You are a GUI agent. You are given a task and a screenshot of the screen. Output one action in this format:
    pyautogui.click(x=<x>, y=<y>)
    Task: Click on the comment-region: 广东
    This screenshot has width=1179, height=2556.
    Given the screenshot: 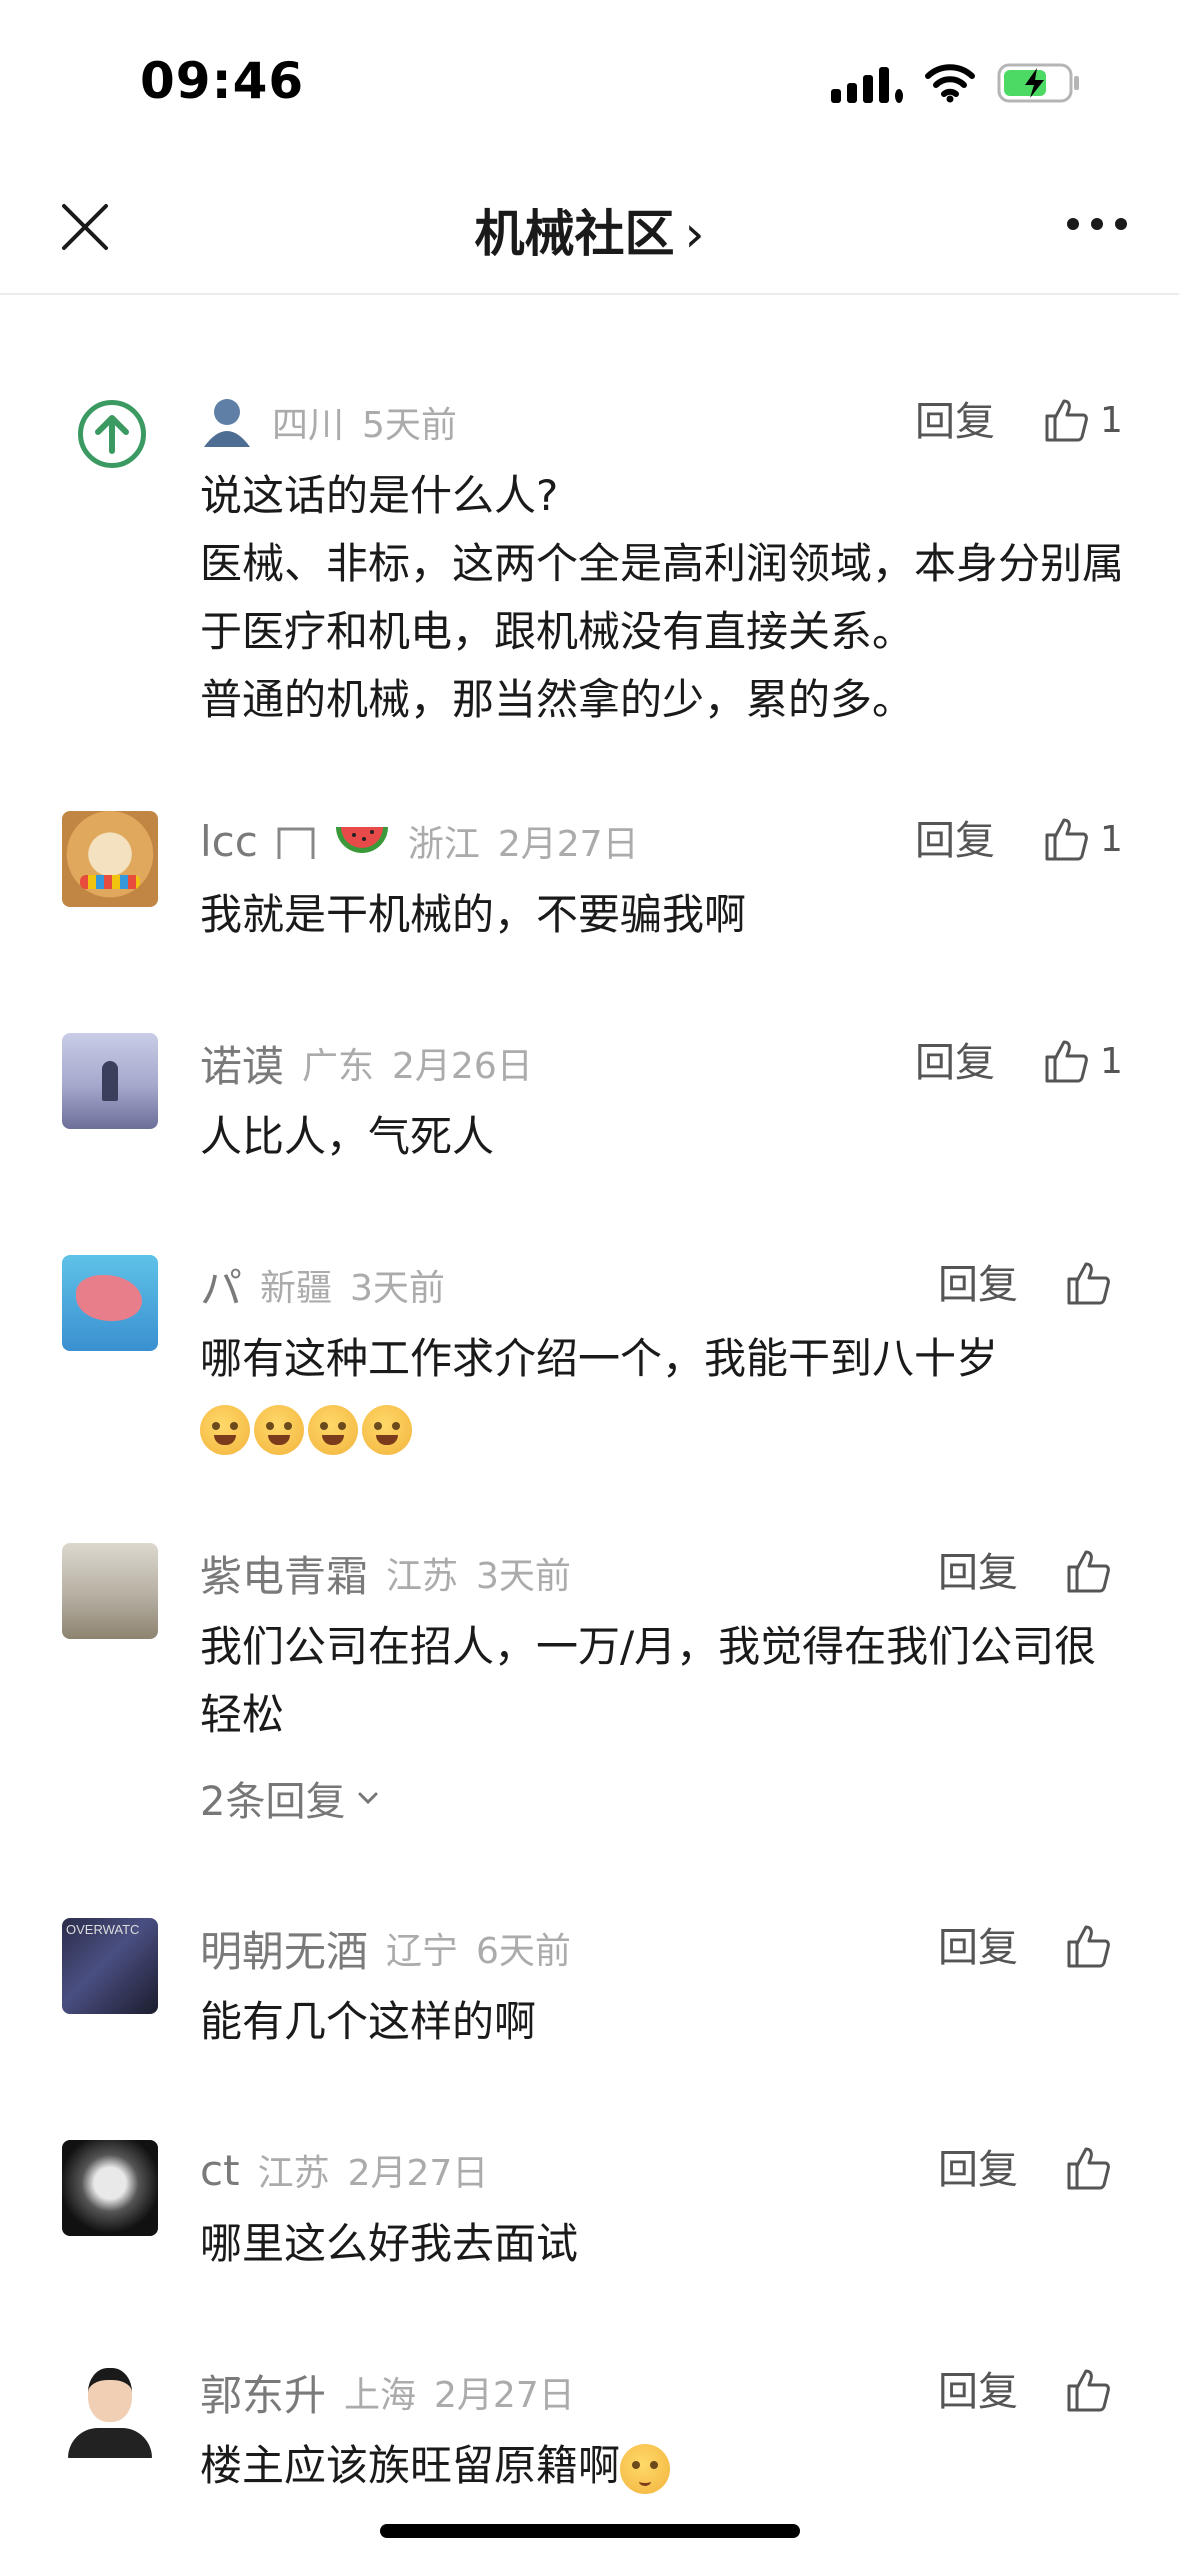 What is the action you would take?
    pyautogui.click(x=338, y=1066)
    